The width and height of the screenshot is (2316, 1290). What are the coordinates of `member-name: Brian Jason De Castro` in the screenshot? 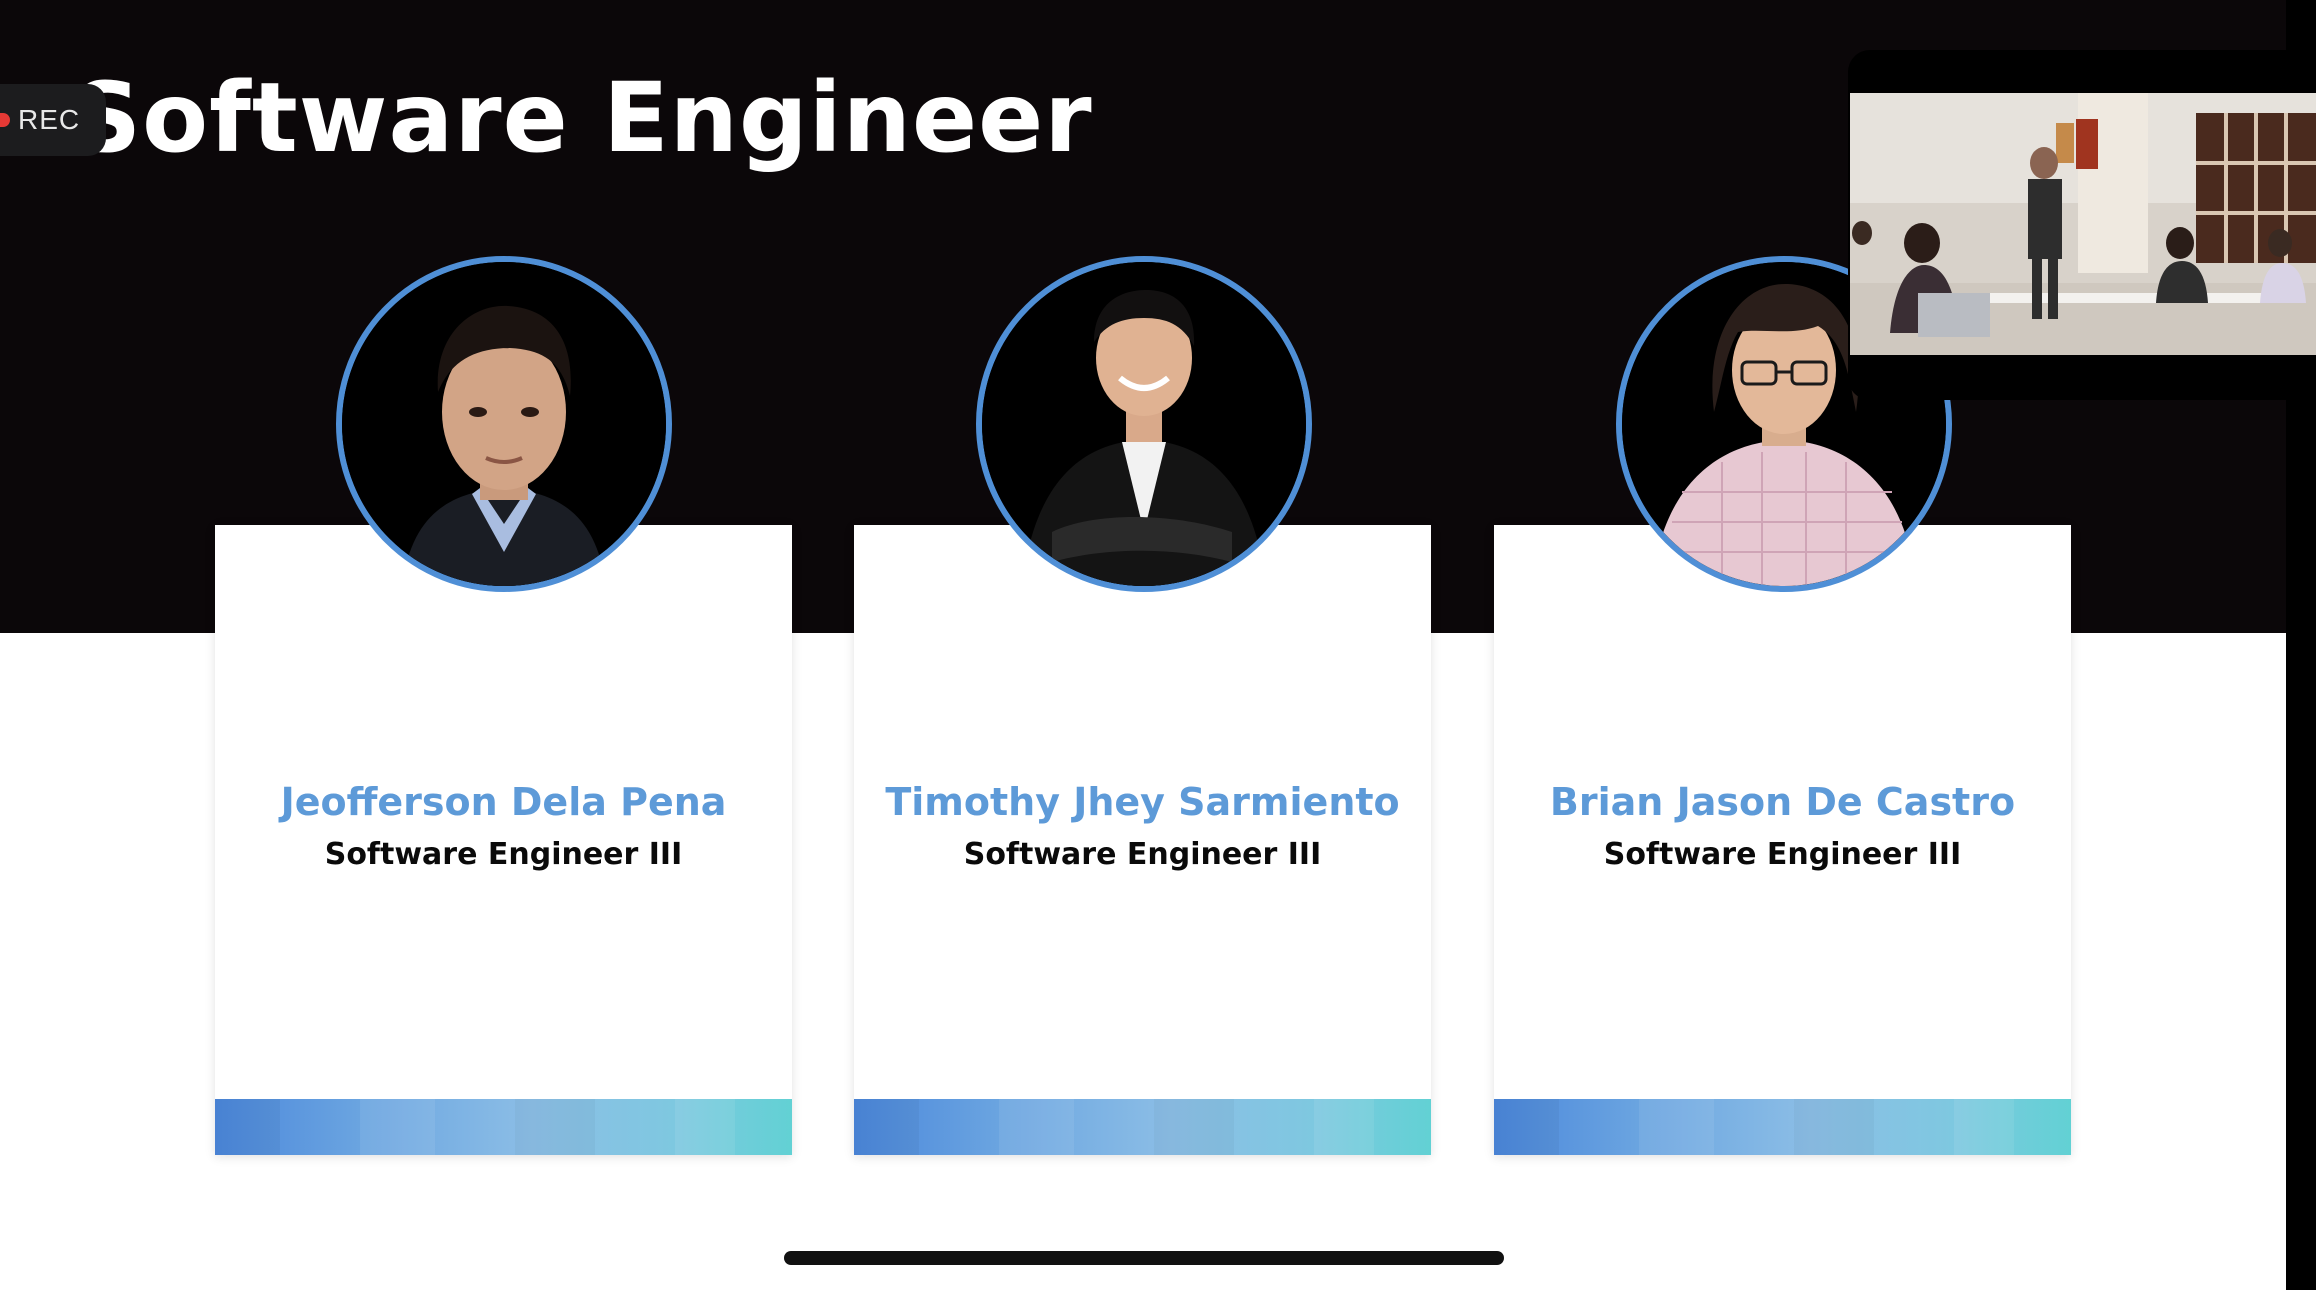 It's located at (1782, 802).